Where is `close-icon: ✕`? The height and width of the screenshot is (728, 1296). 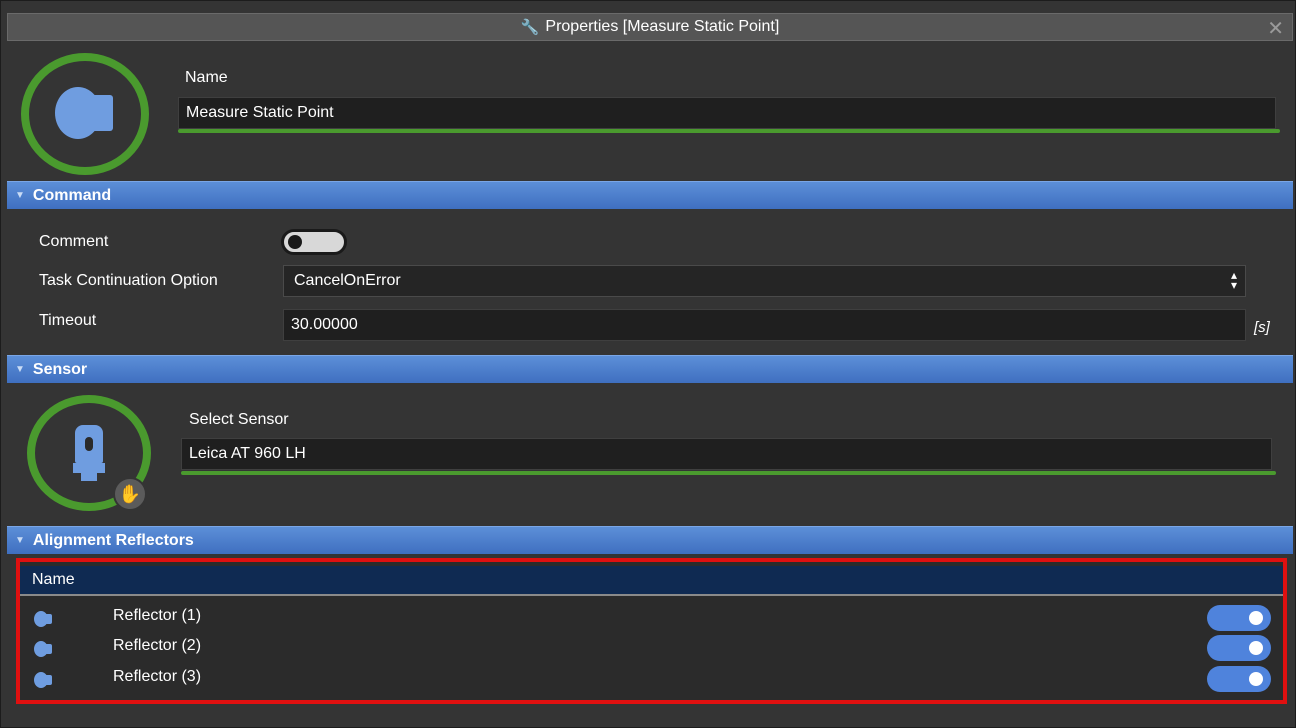 close-icon: ✕ is located at coordinates (1275, 28).